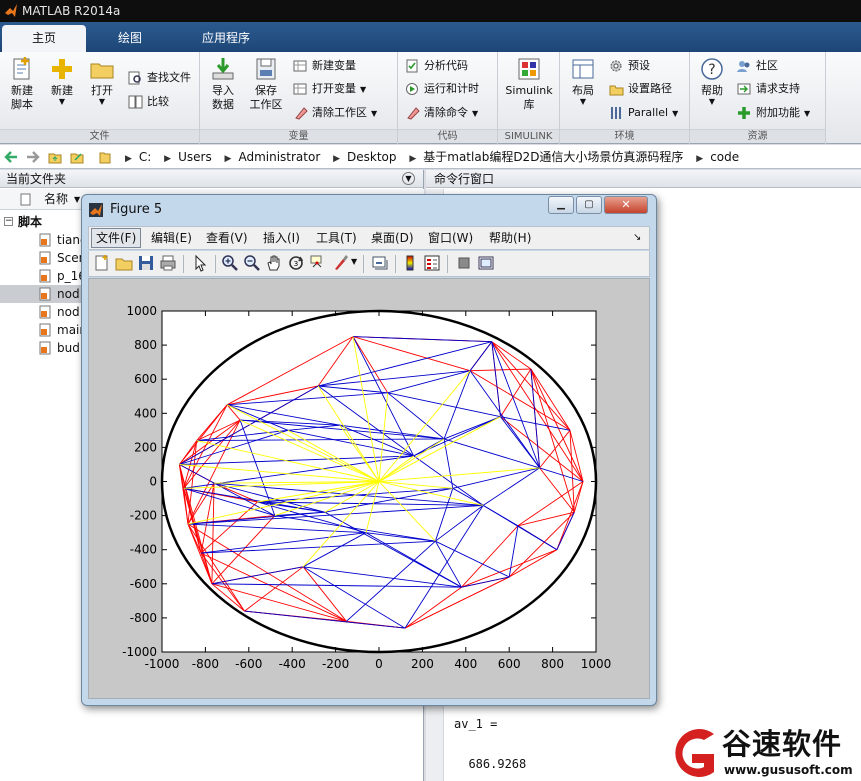  What do you see at coordinates (266, 83) in the screenshot?
I see `save-workspace-button: 保存 工作区` at bounding box center [266, 83].